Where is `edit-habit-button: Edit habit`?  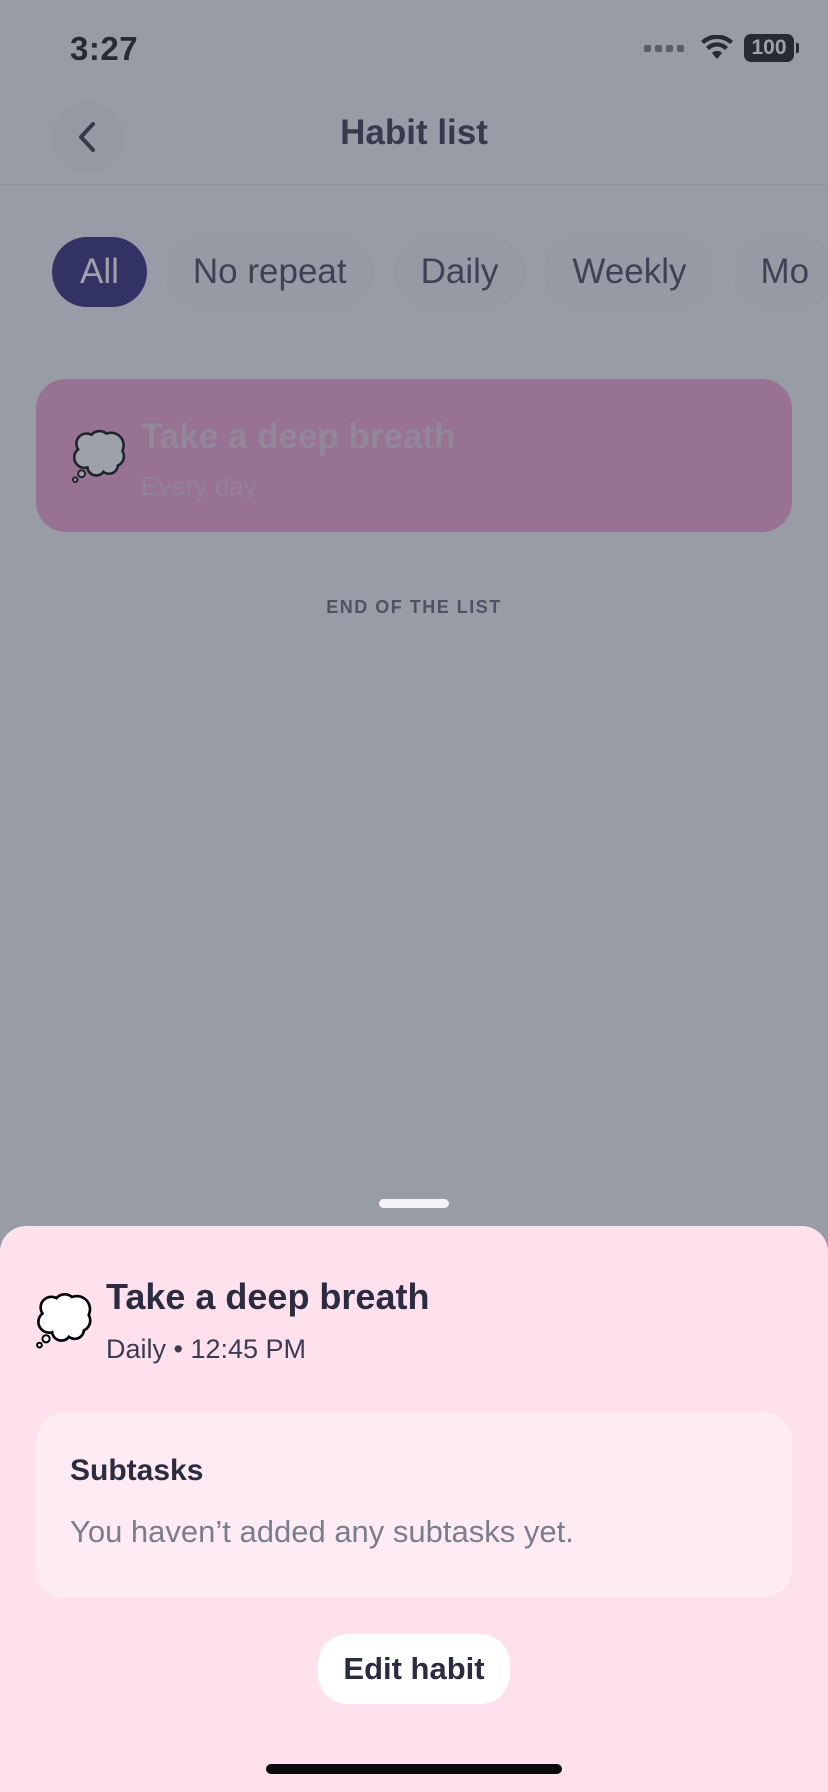
edit-habit-button: Edit habit is located at coordinates (414, 1669).